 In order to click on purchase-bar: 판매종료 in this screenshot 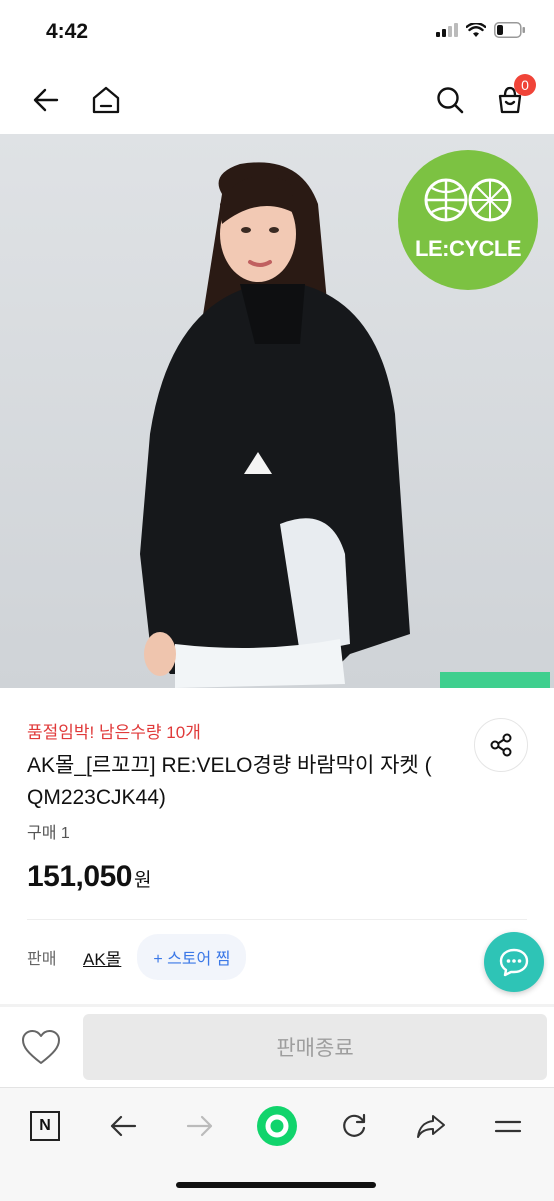, I will do `click(277, 1047)`.